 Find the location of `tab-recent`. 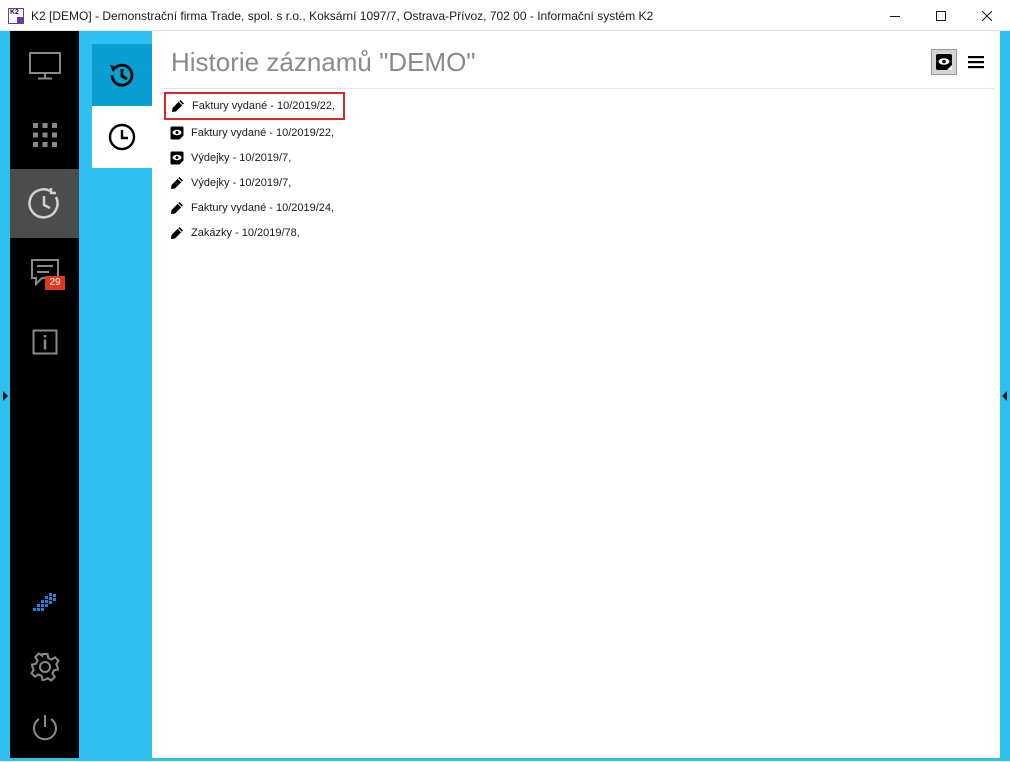

tab-recent is located at coordinates (122, 137).